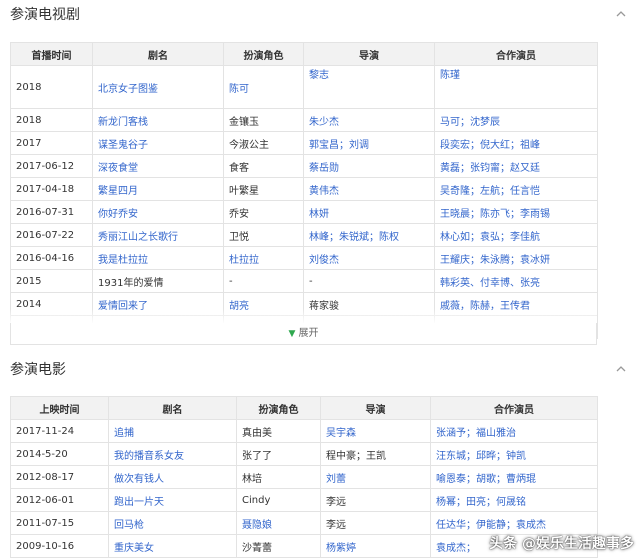  Describe the element at coordinates (516, 54) in the screenshot. I see `col-header-costars: 合作演员` at that location.